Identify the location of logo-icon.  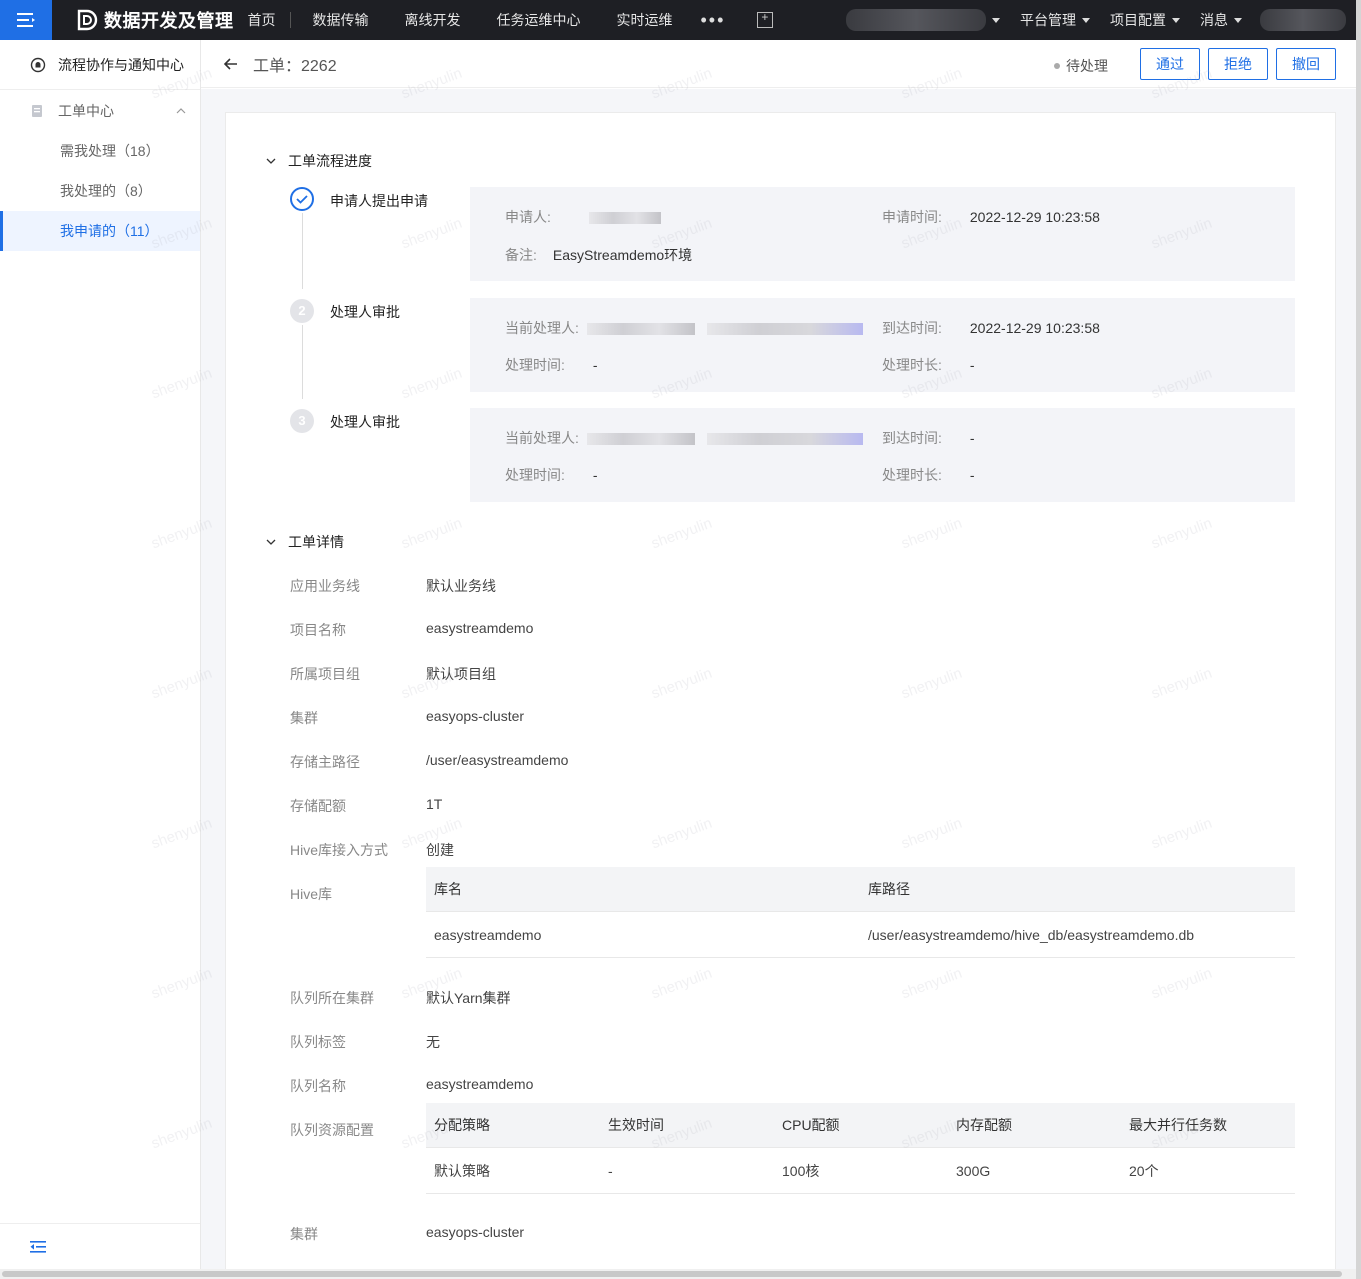
(87, 20).